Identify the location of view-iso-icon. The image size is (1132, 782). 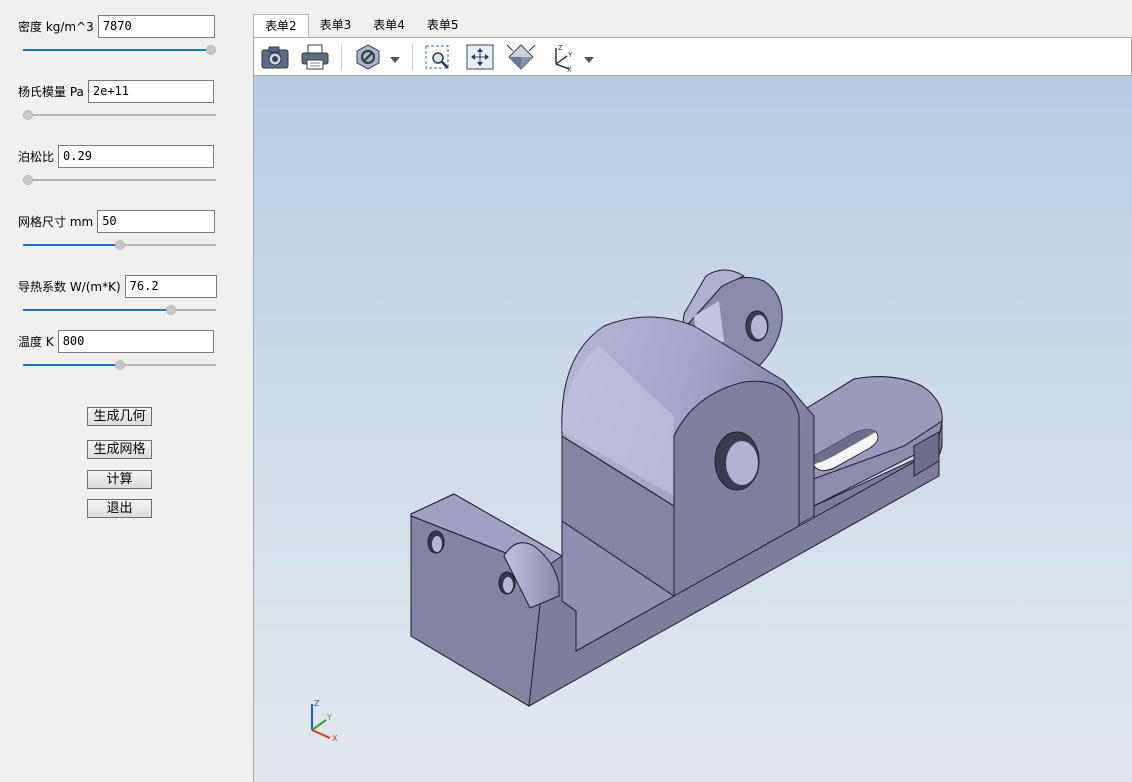
(521, 57).